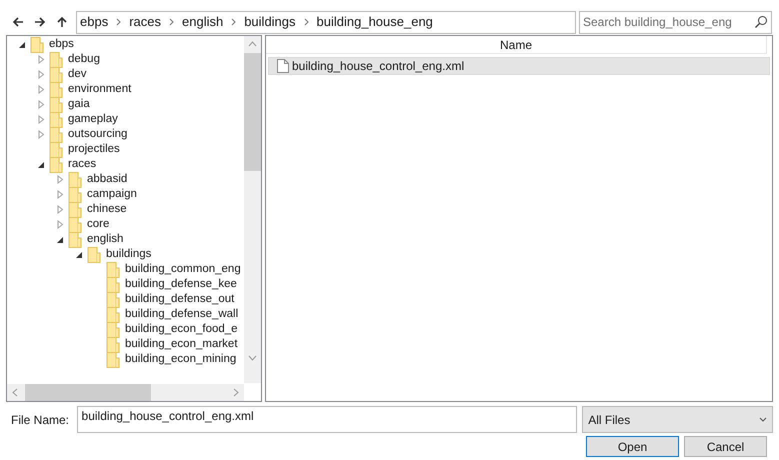 Image resolution: width=779 pixels, height=460 pixels. What do you see at coordinates (252, 358) in the screenshot?
I see `scroll-down-icon` at bounding box center [252, 358].